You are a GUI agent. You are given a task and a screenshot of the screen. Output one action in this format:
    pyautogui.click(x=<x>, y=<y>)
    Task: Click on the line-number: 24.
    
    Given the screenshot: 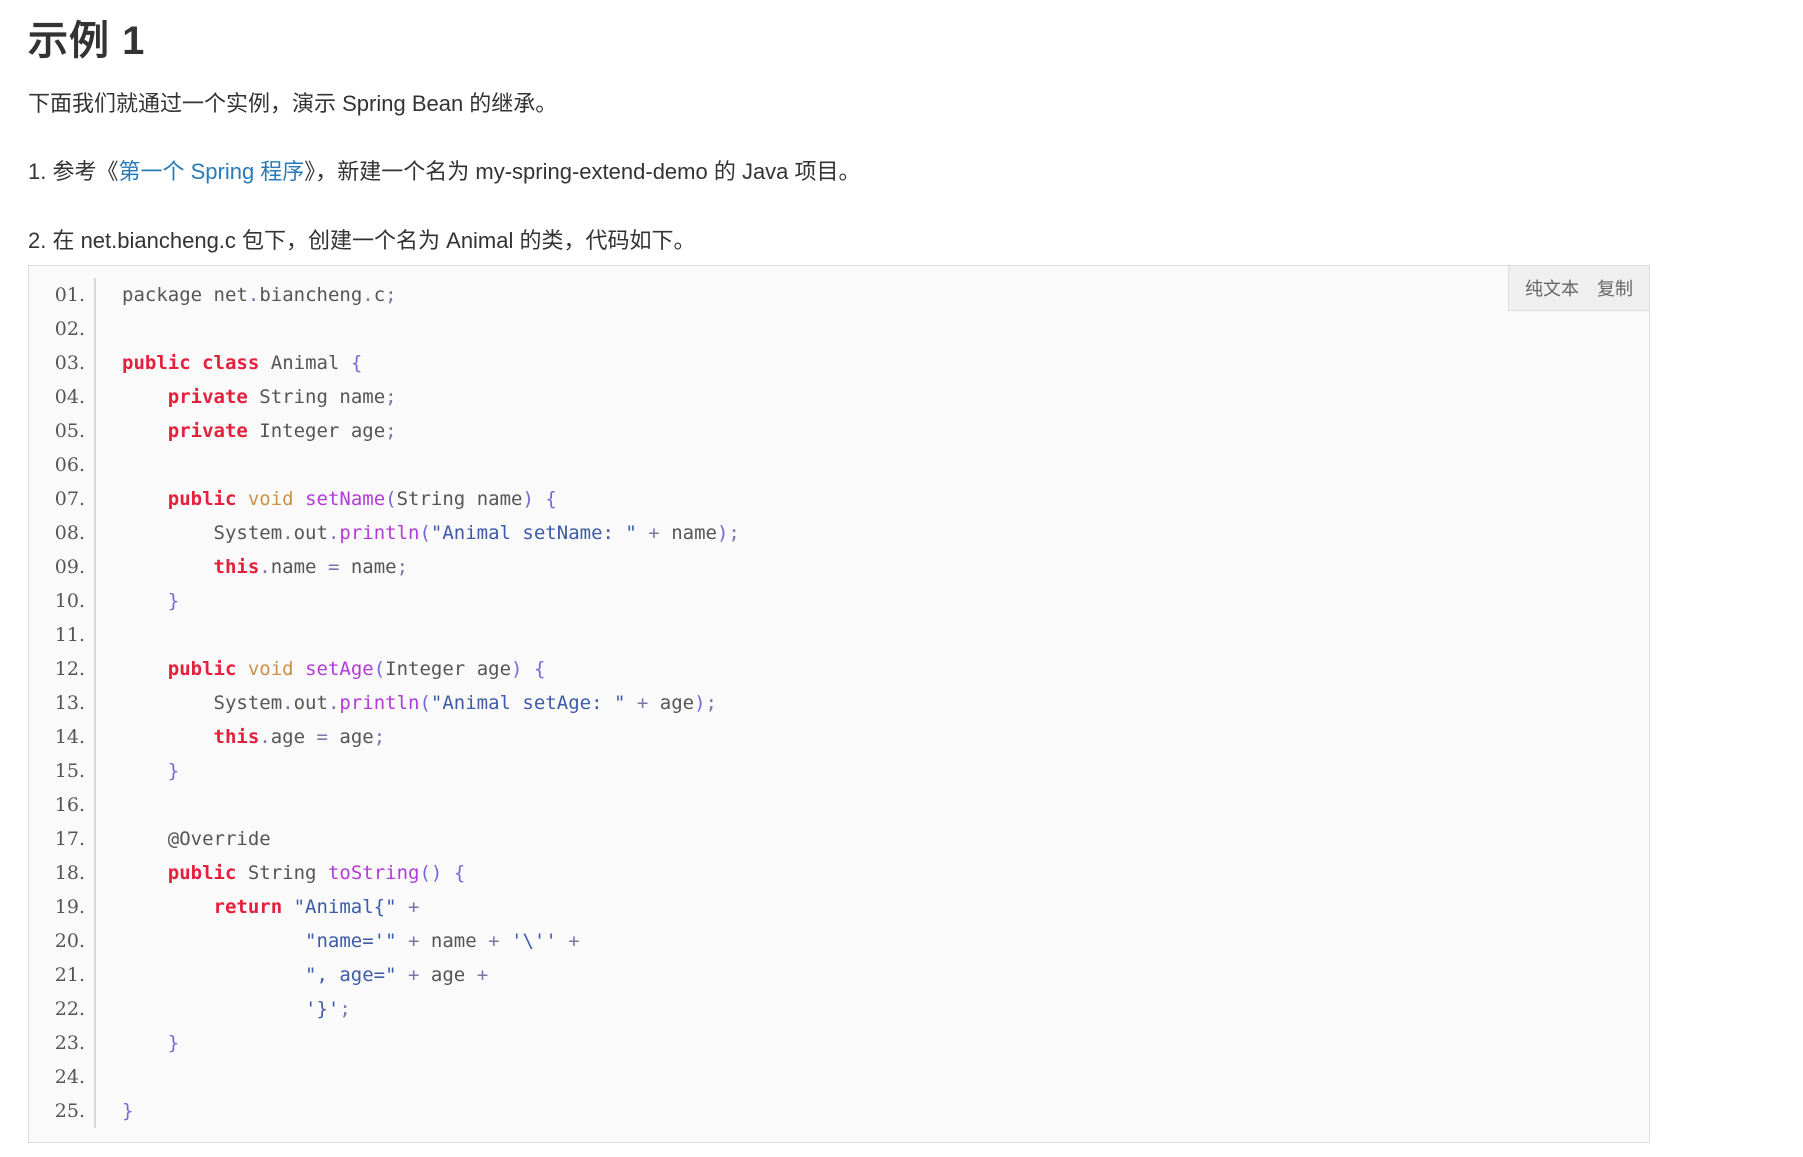 What is the action you would take?
    pyautogui.click(x=62, y=1077)
    